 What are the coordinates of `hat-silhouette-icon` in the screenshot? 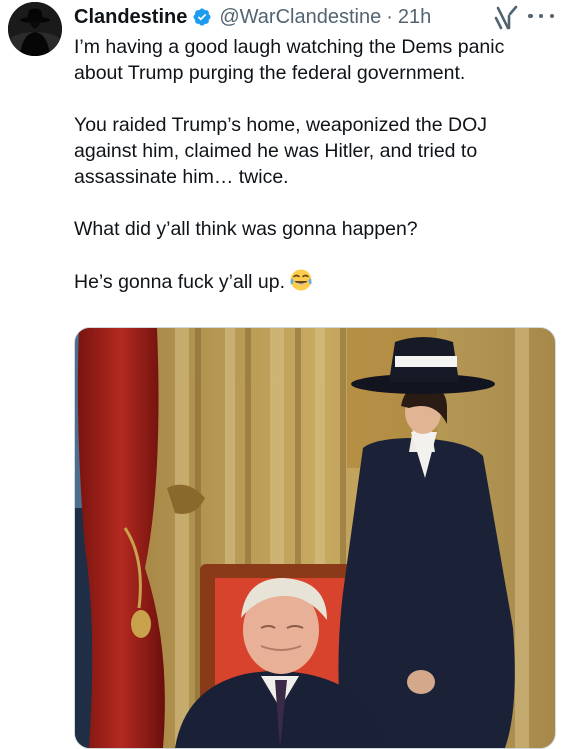 It's located at (35, 29).